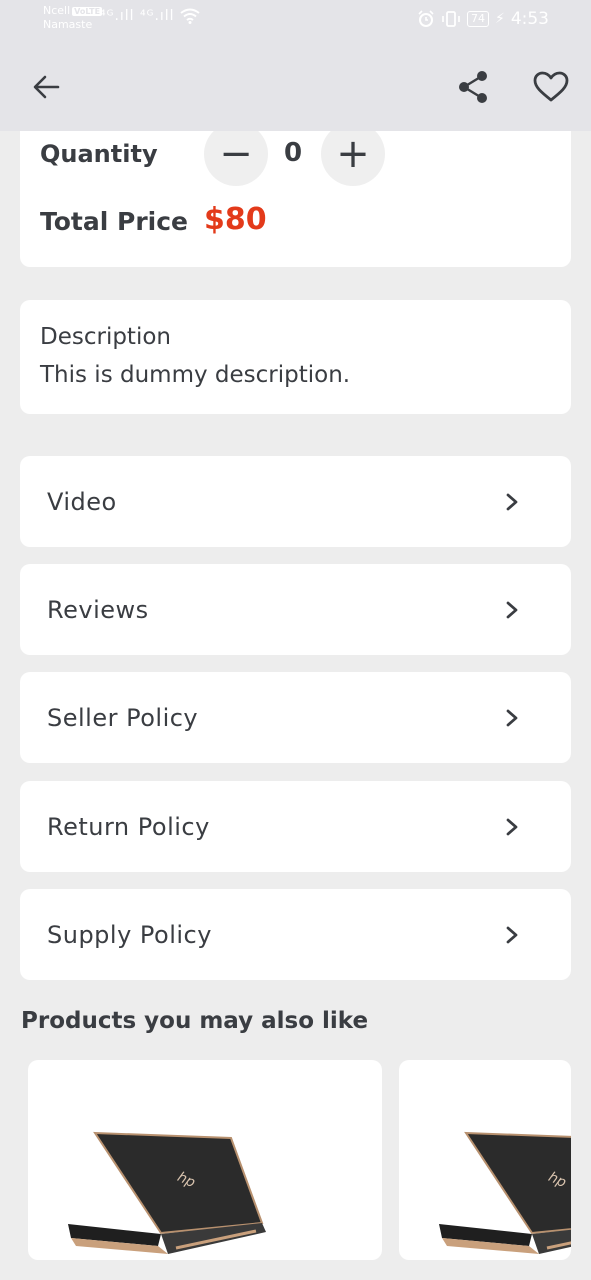 Image resolution: width=591 pixels, height=1280 pixels. I want to click on menu-item-video: Video, so click(295, 501).